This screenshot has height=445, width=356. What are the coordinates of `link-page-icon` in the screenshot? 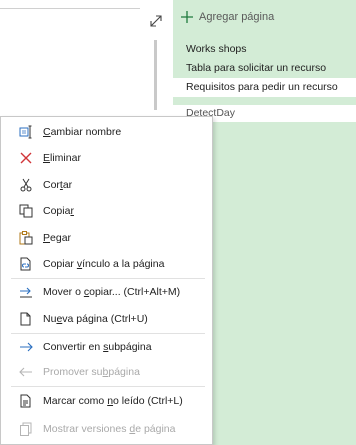 It's located at (25, 264).